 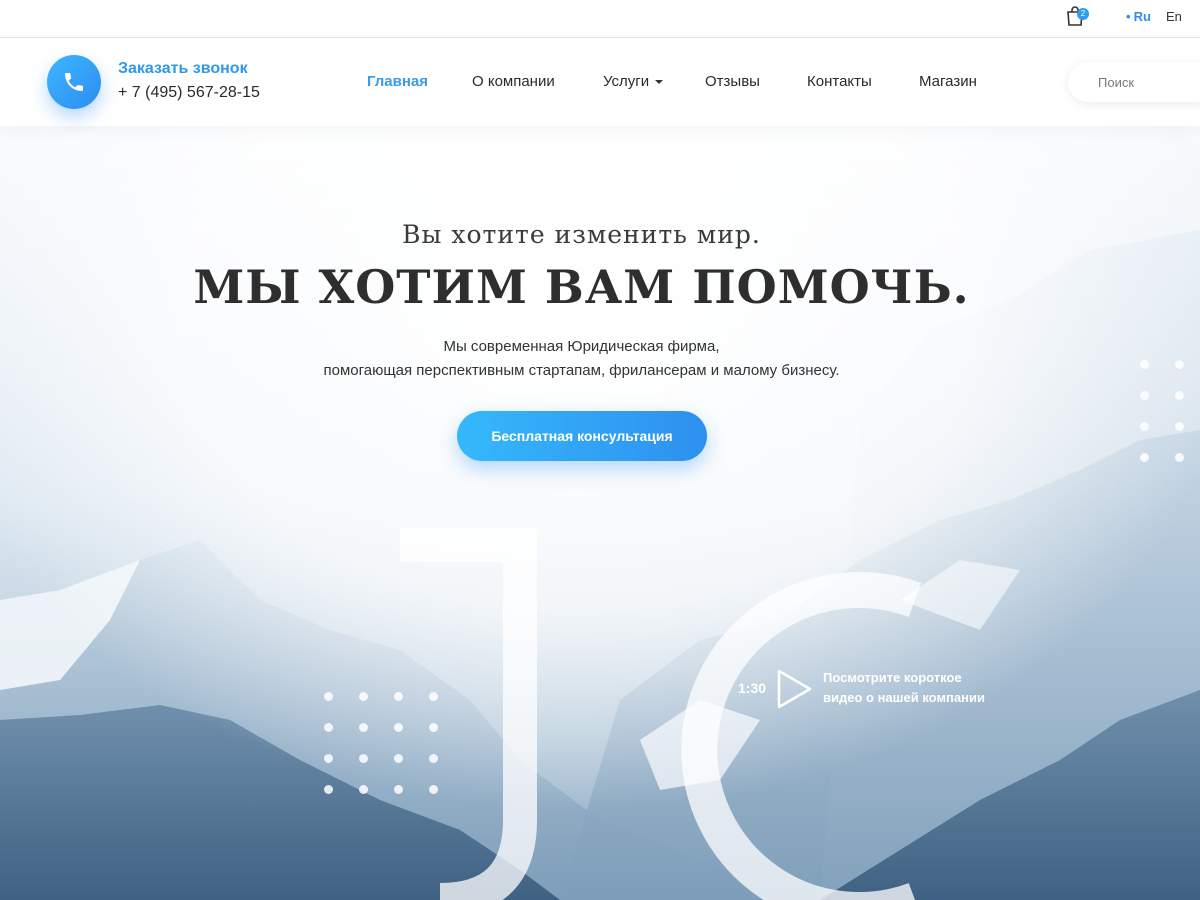 I want to click on hero-subtitle: Вы хотите изменить мир., so click(x=581, y=234).